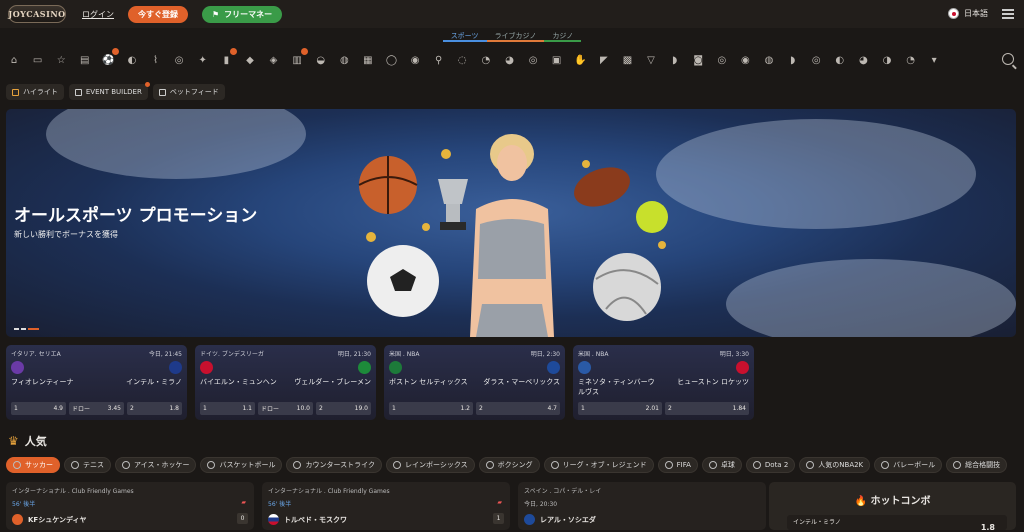  Describe the element at coordinates (934, 60) in the screenshot. I see `more-icon: ▾` at that location.